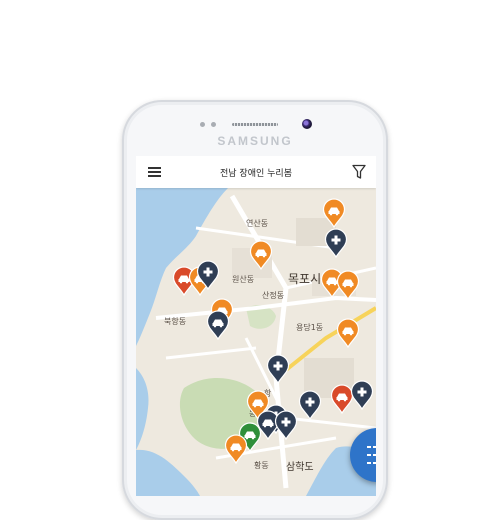 The image size is (504, 520). I want to click on label-bukhang: 북항동, so click(175, 321).